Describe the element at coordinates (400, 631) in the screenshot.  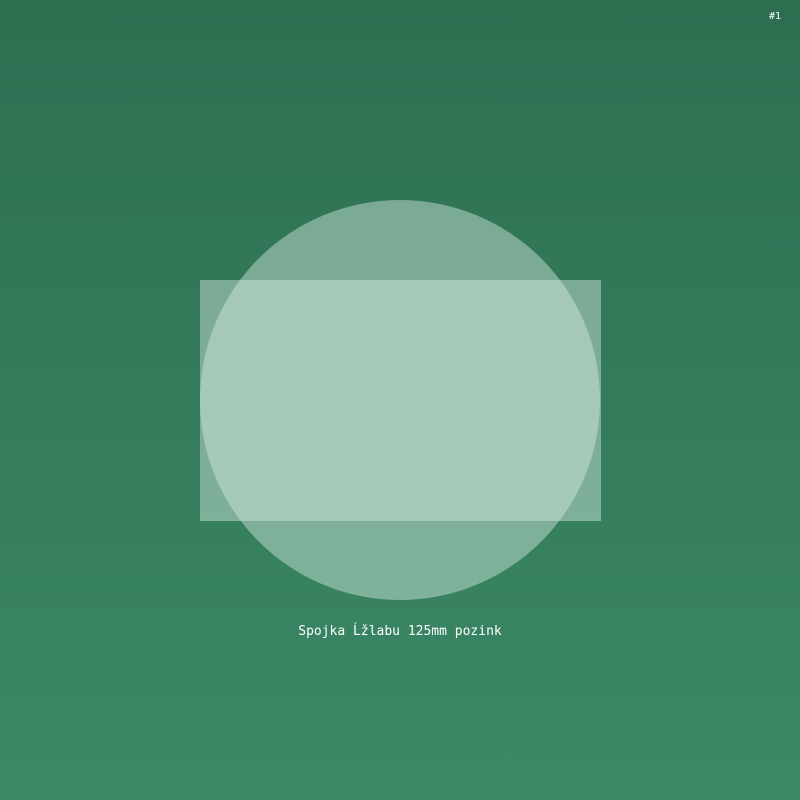
I see `product-name-caption: Spojka Ĺžlabu 125mm pozink` at that location.